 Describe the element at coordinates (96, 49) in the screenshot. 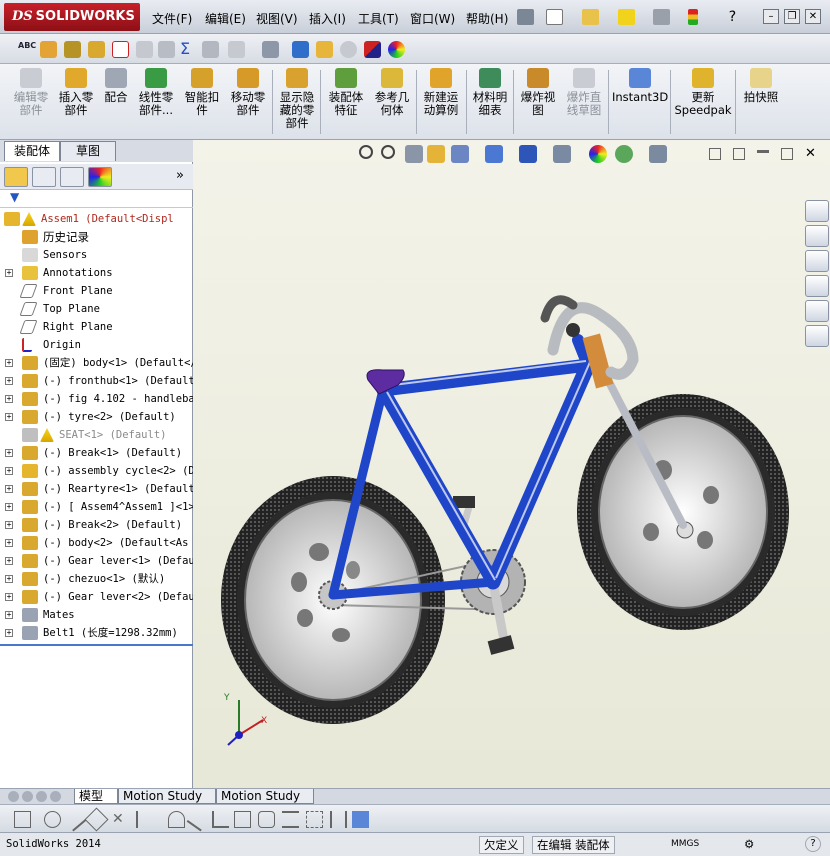

I see `component-icon` at that location.